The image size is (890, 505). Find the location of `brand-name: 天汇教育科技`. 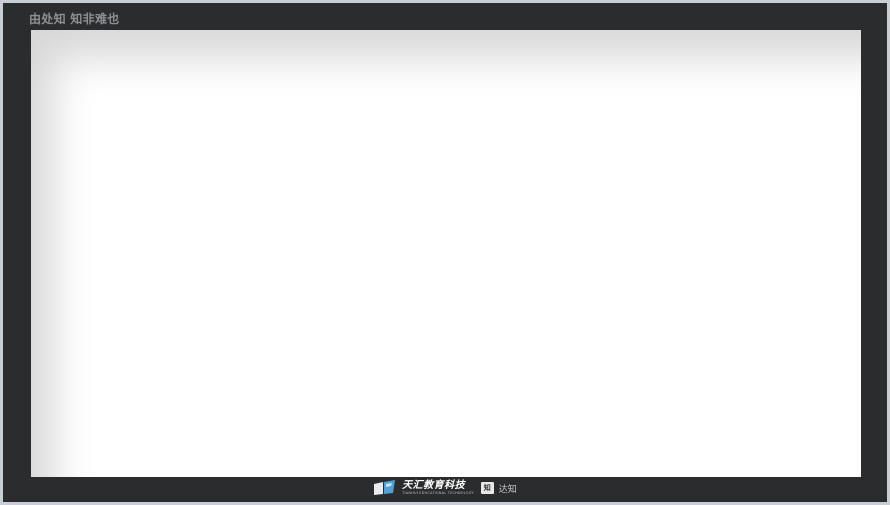

brand-name: 天汇教育科技 is located at coordinates (434, 485).